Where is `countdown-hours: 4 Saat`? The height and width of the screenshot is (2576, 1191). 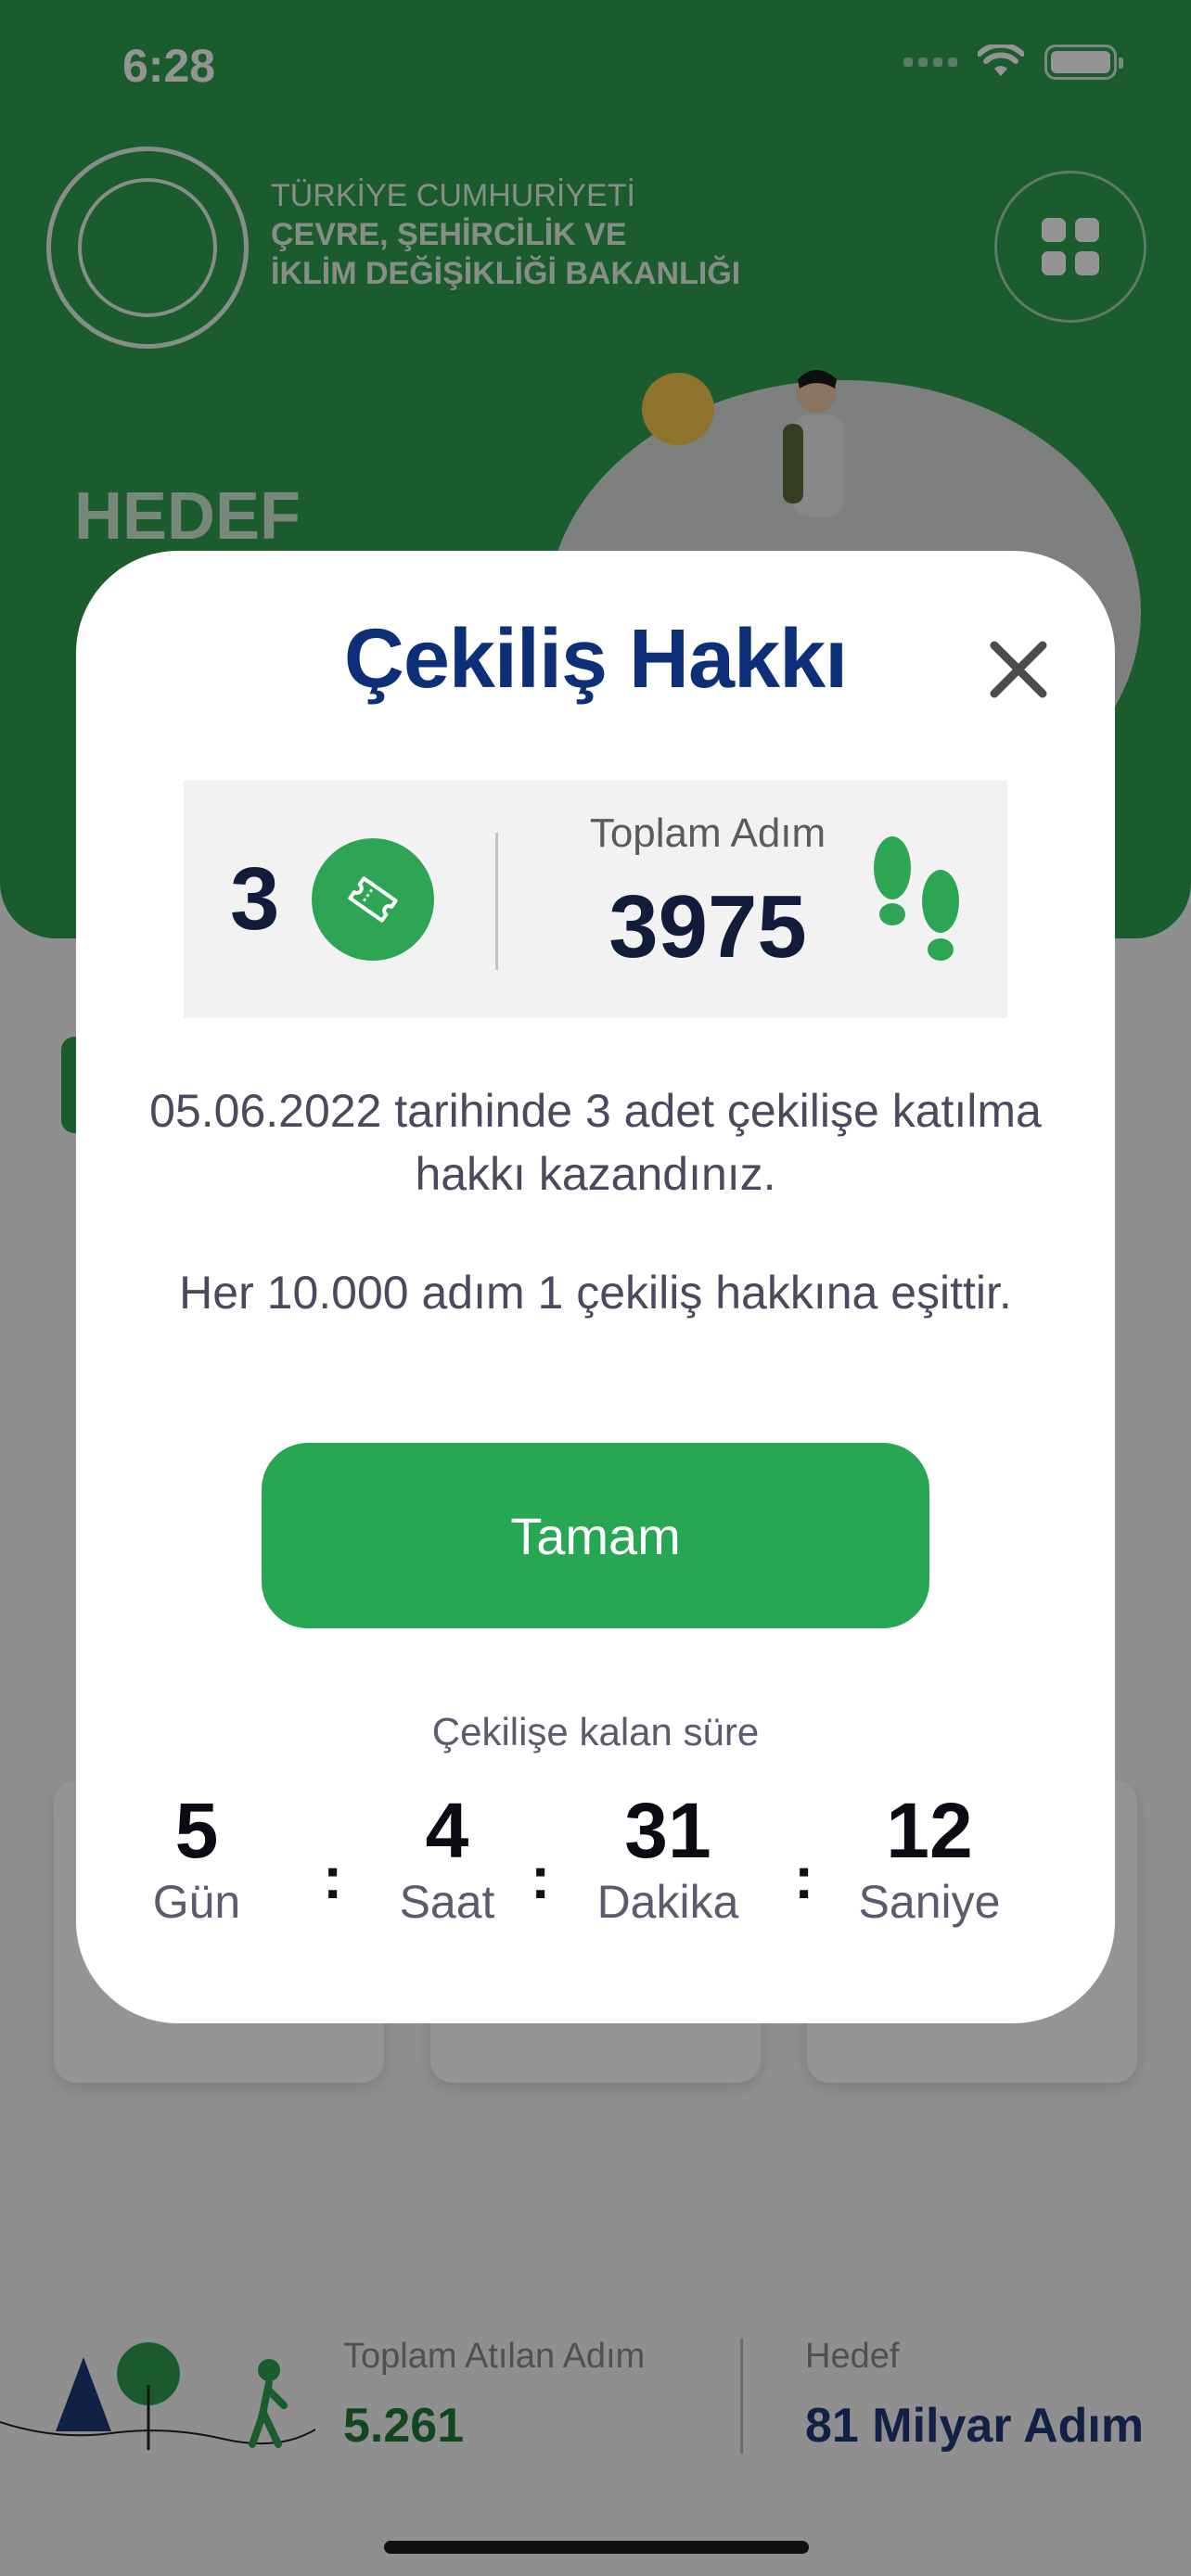 countdown-hours: 4 Saat is located at coordinates (447, 1860).